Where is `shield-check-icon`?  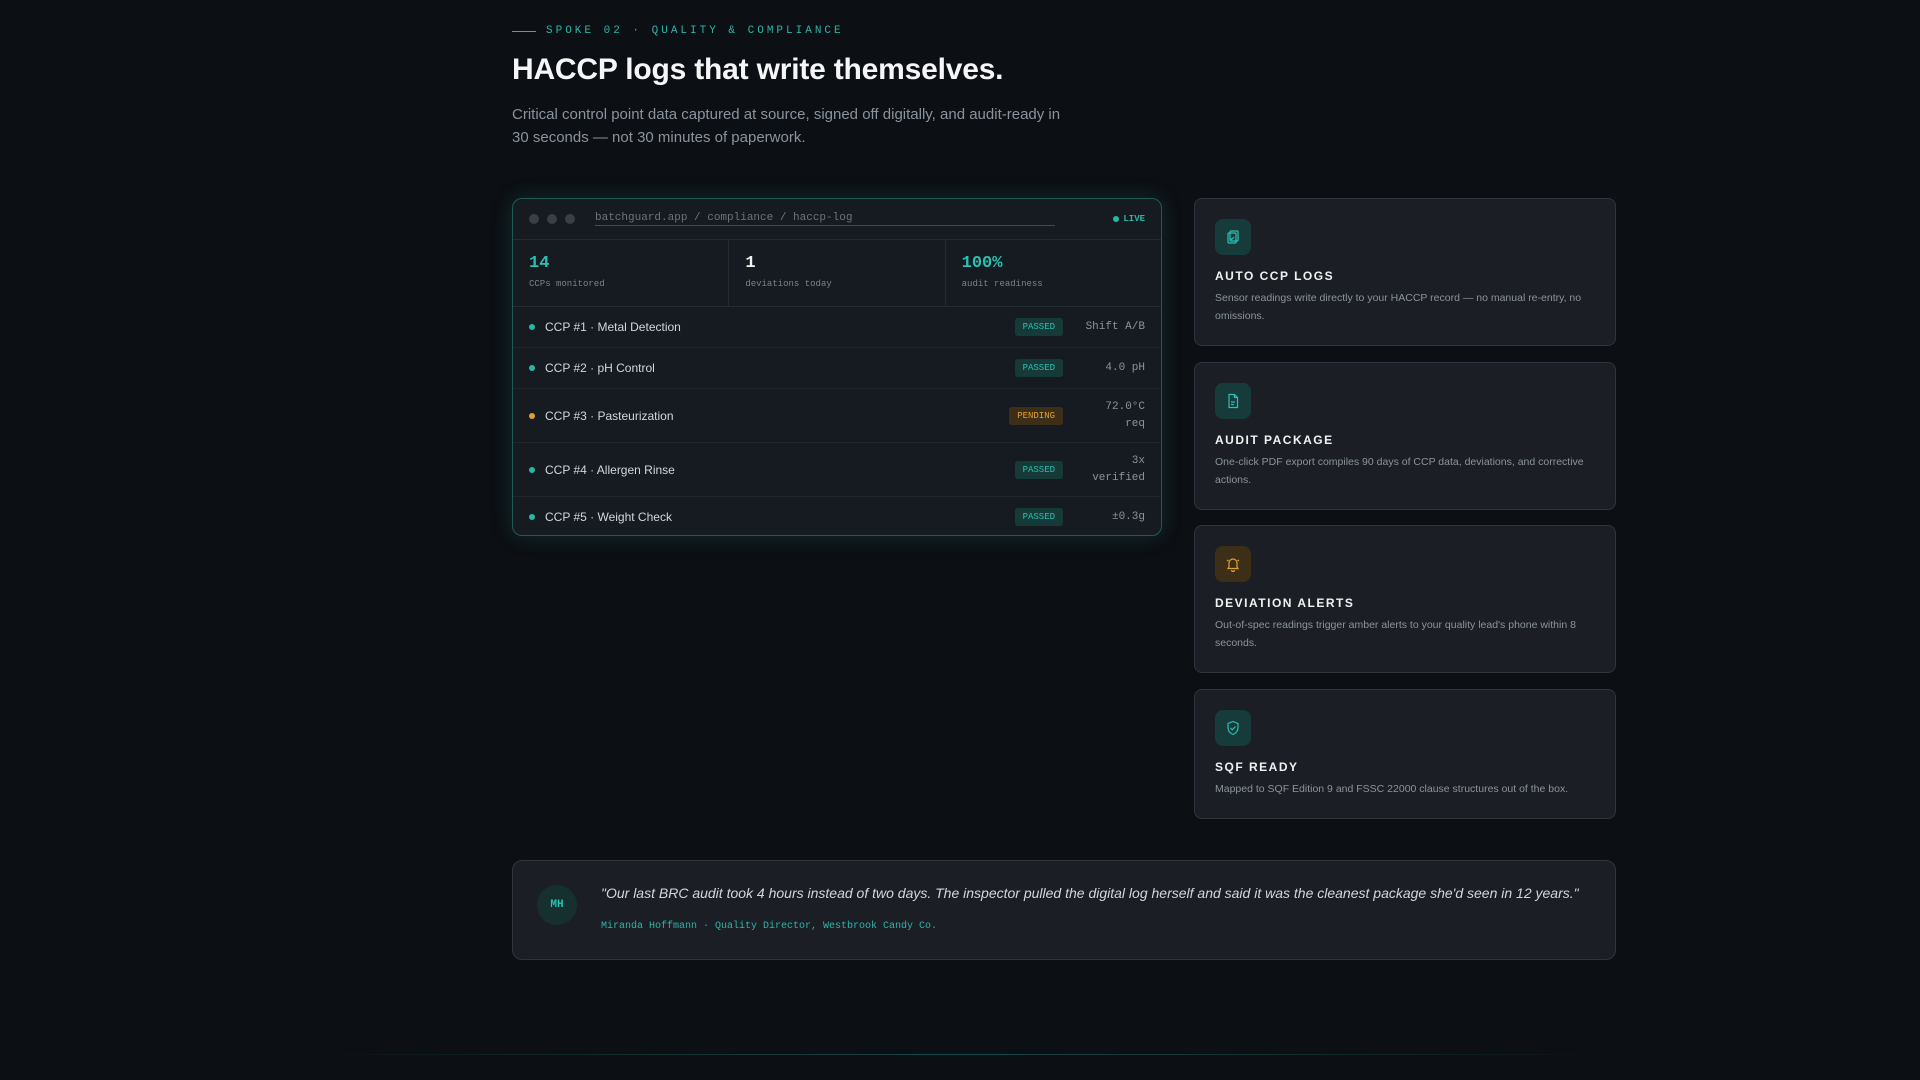
shield-check-icon is located at coordinates (1233, 728).